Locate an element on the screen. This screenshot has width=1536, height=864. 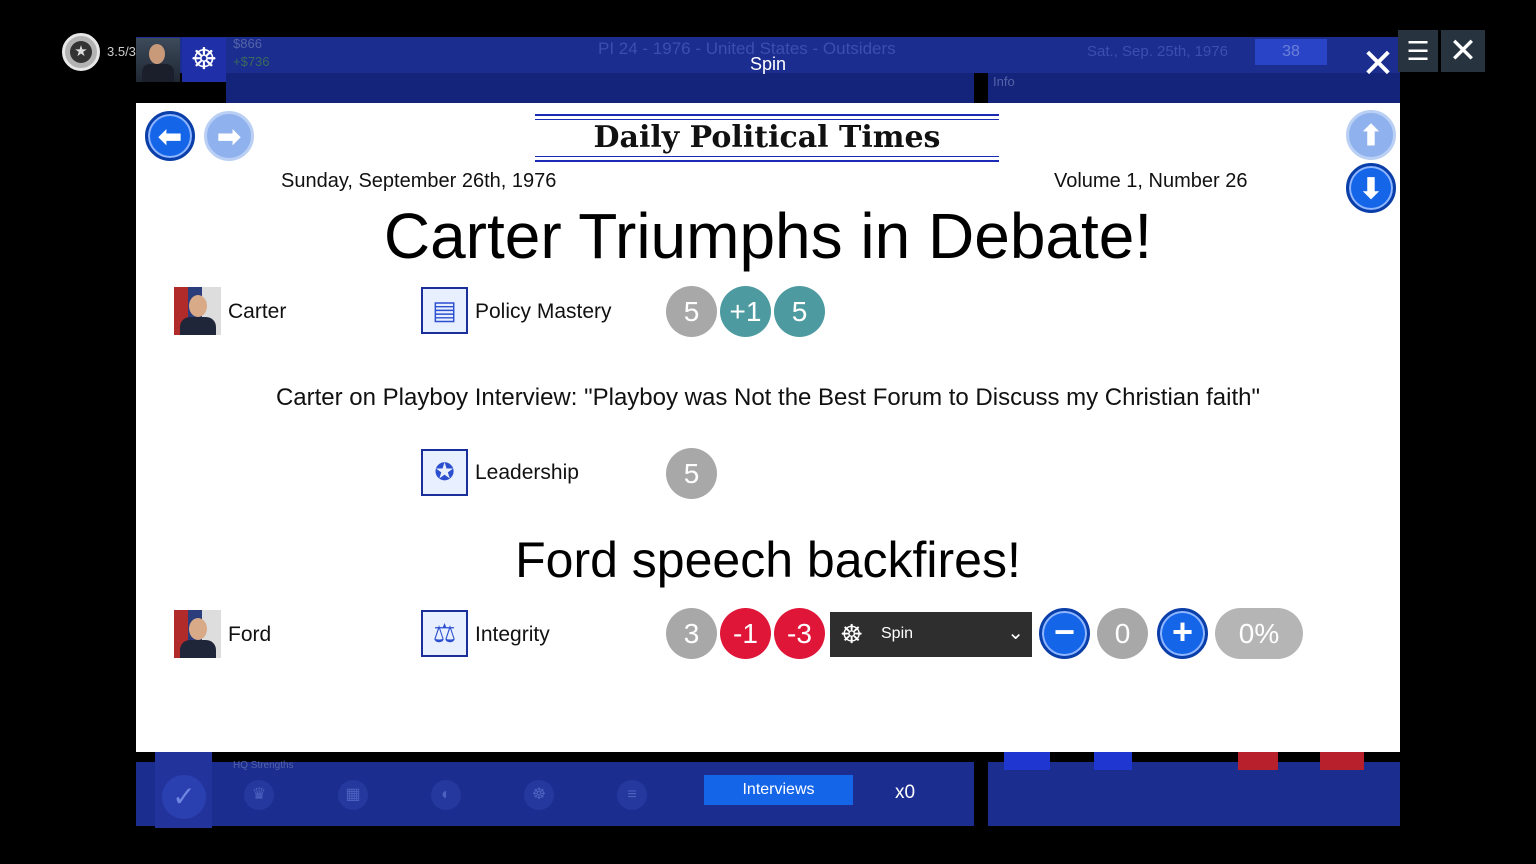
candidate-name: Carter is located at coordinates (257, 311).